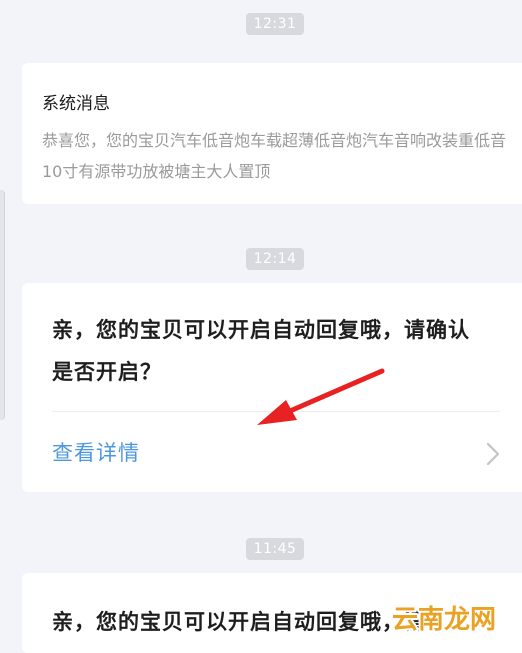  I want to click on timestamp-badge: 11:45, so click(275, 549).